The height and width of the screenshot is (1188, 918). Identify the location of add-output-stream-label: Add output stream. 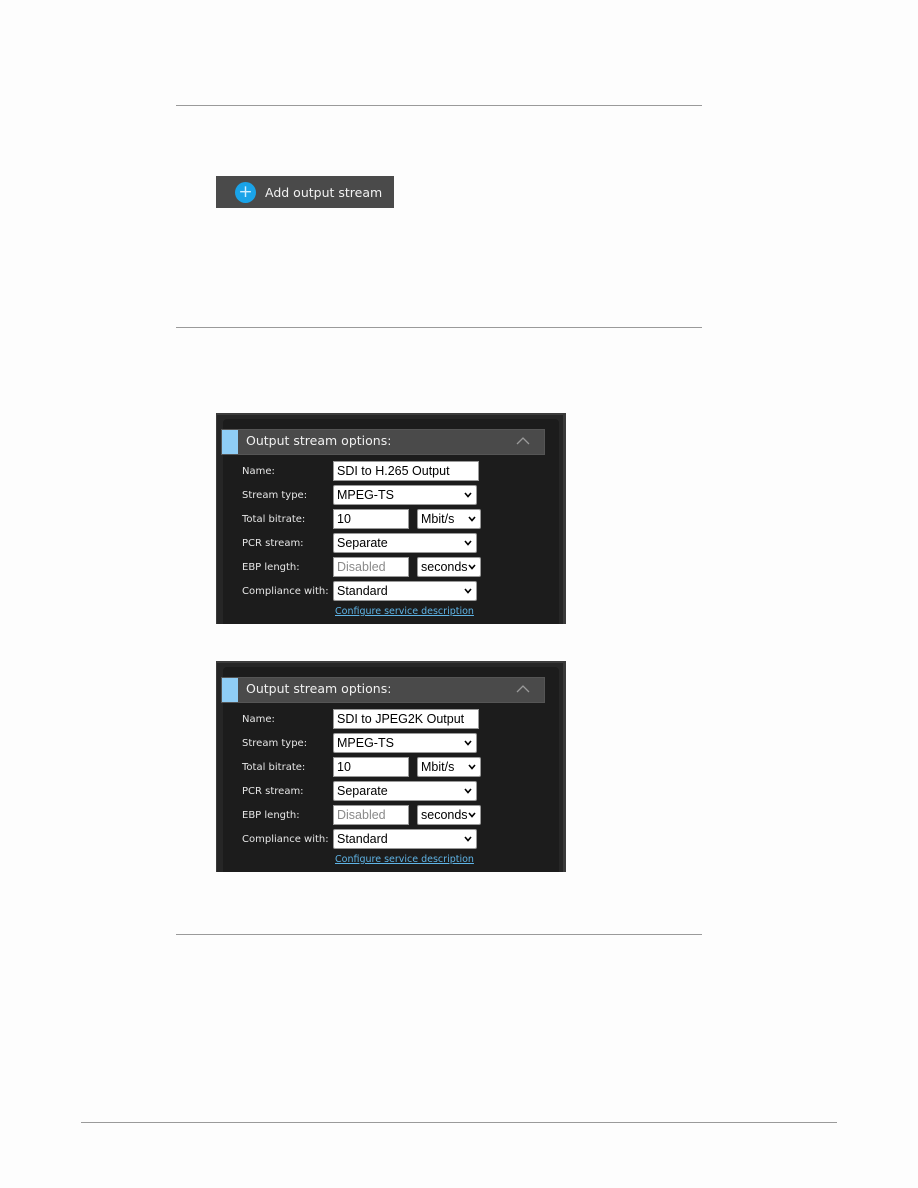
(324, 192).